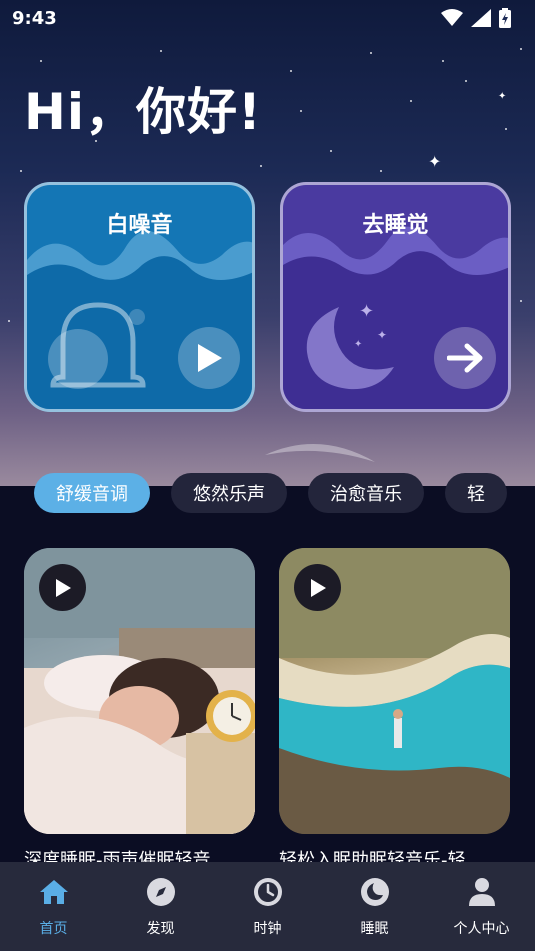  I want to click on tab-soothing-tones: 舒缓音调, so click(92, 493).